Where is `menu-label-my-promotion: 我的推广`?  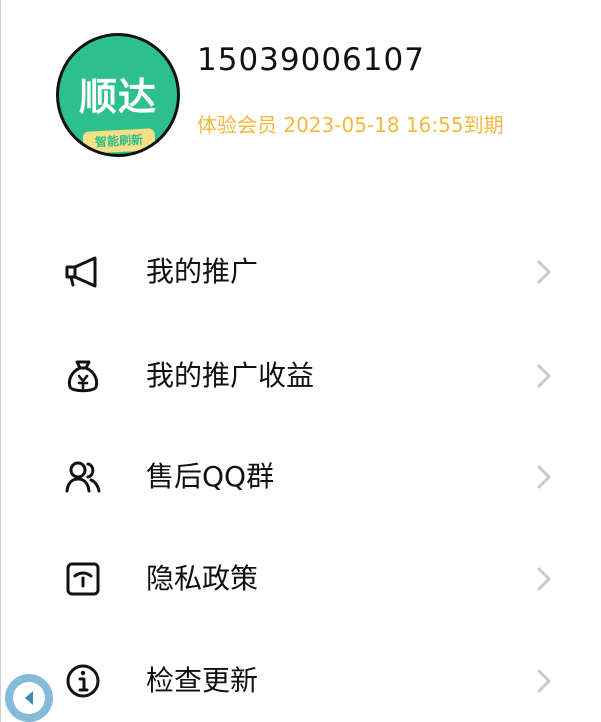
menu-label-my-promotion: 我的推广 is located at coordinates (202, 271).